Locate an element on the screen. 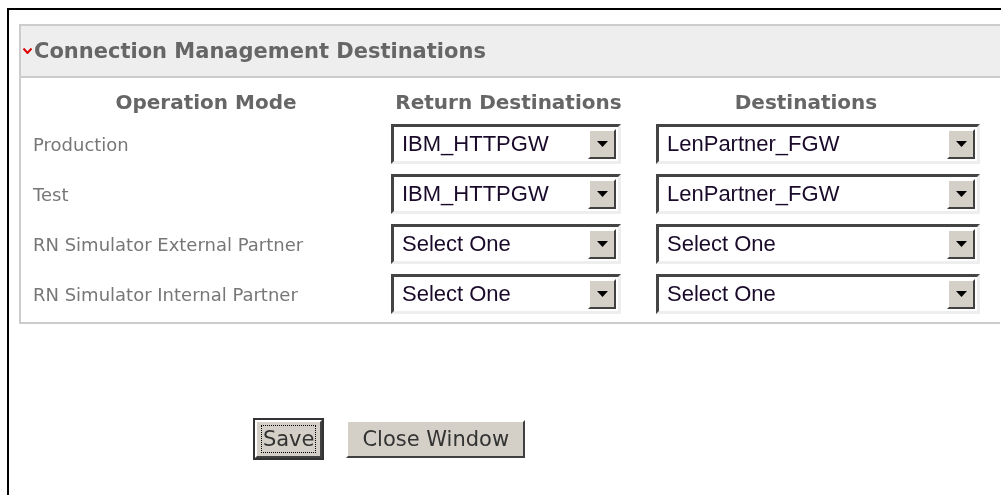 The image size is (1001, 495). mode-label: Production is located at coordinates (81, 144).